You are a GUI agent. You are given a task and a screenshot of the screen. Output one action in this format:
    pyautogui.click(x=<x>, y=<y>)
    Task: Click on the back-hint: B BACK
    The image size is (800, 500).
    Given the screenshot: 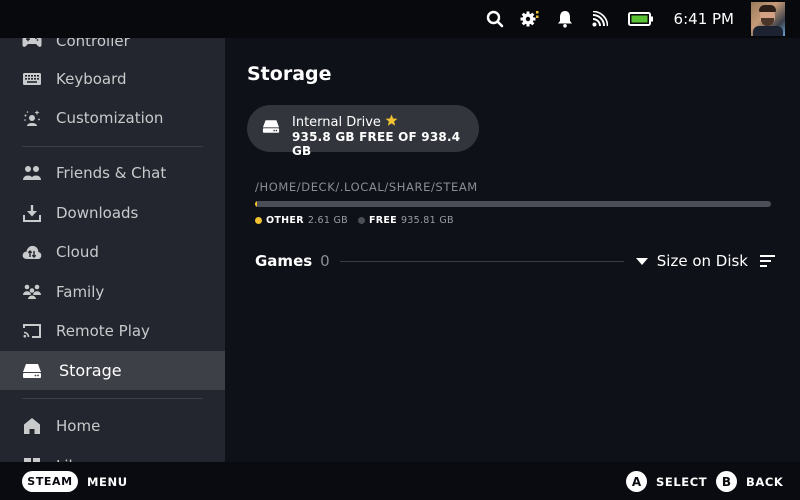 What is the action you would take?
    pyautogui.click(x=749, y=481)
    